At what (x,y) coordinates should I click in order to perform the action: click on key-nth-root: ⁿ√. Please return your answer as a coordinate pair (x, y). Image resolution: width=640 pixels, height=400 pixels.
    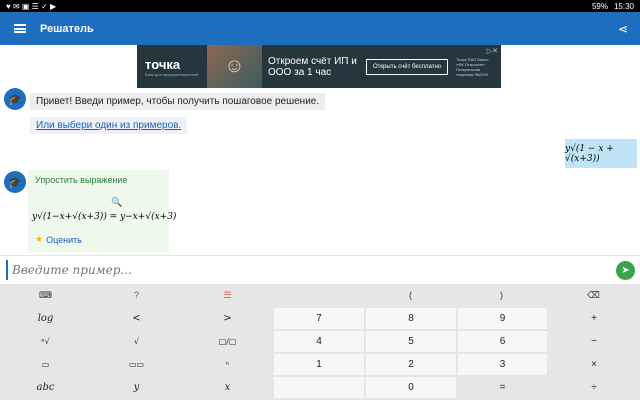
    Looking at the image, I should click on (45, 341).